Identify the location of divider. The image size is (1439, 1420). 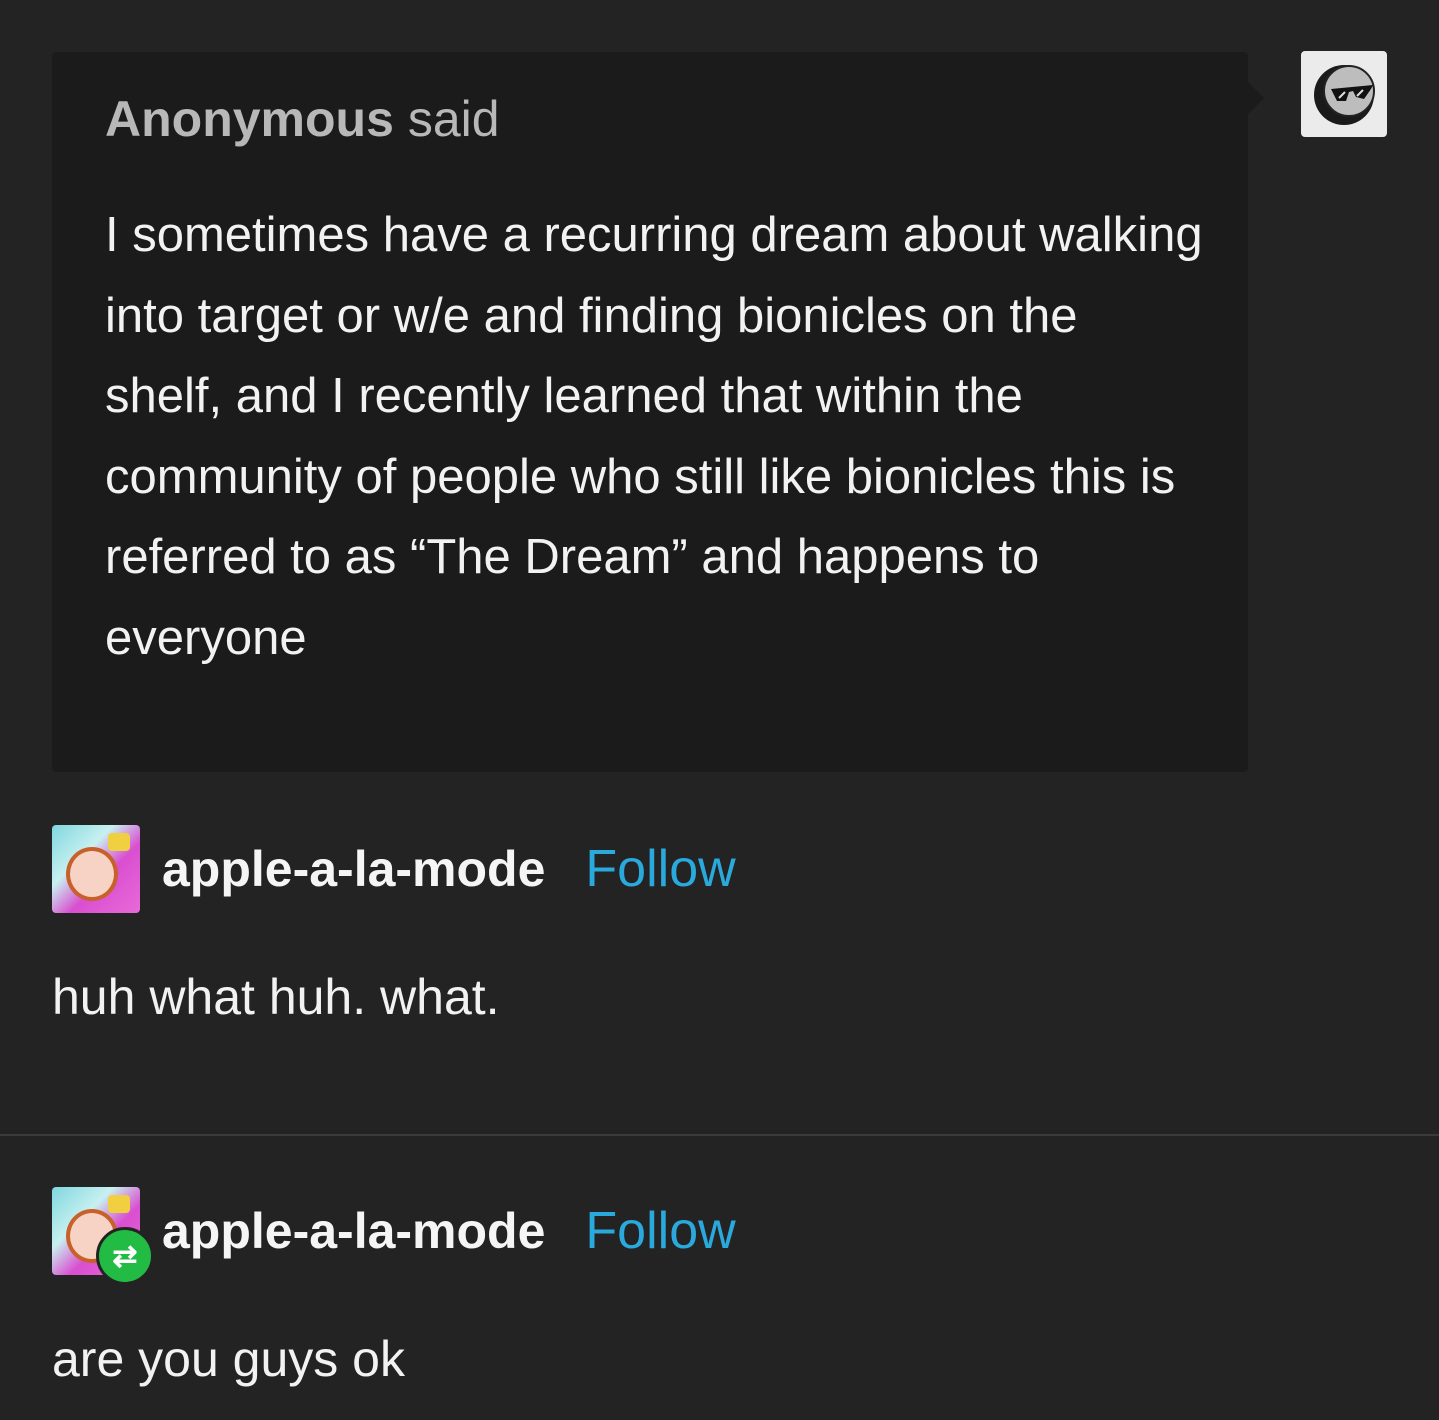
(719, 1135).